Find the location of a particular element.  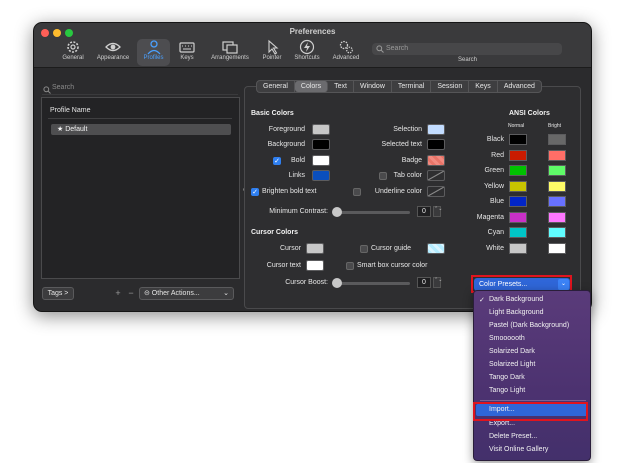

cursor-color-well is located at coordinates (315, 248).